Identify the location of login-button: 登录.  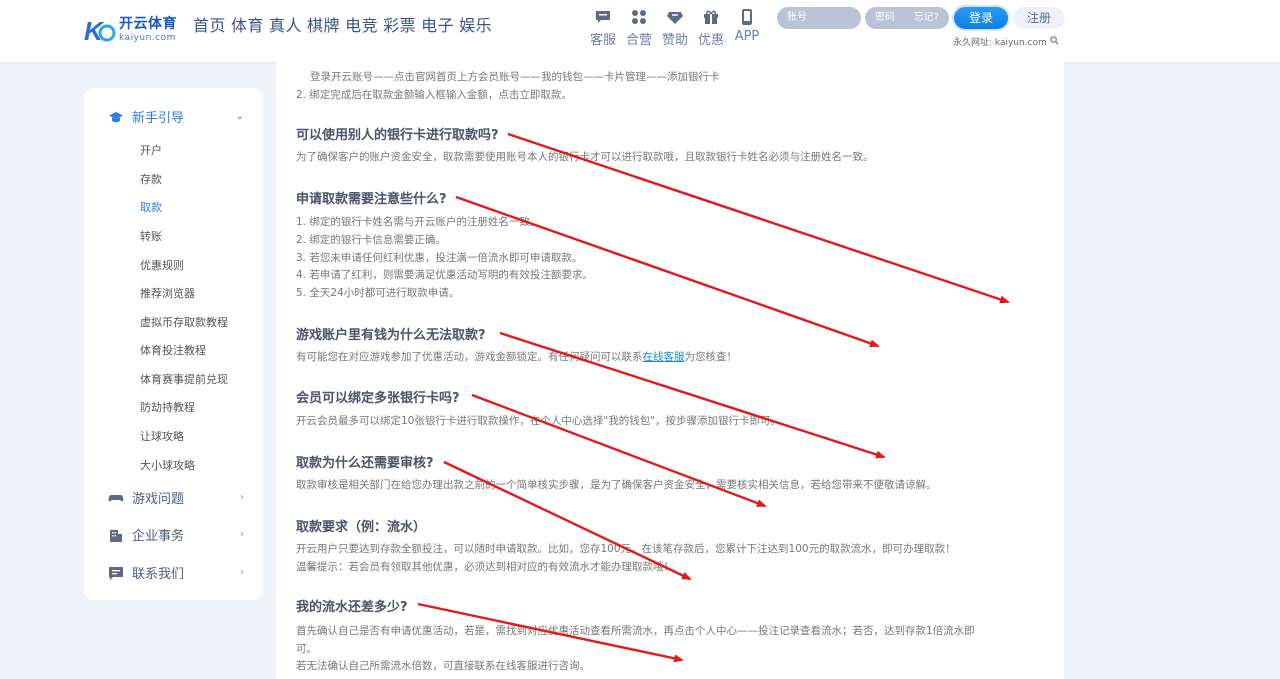
(981, 18).